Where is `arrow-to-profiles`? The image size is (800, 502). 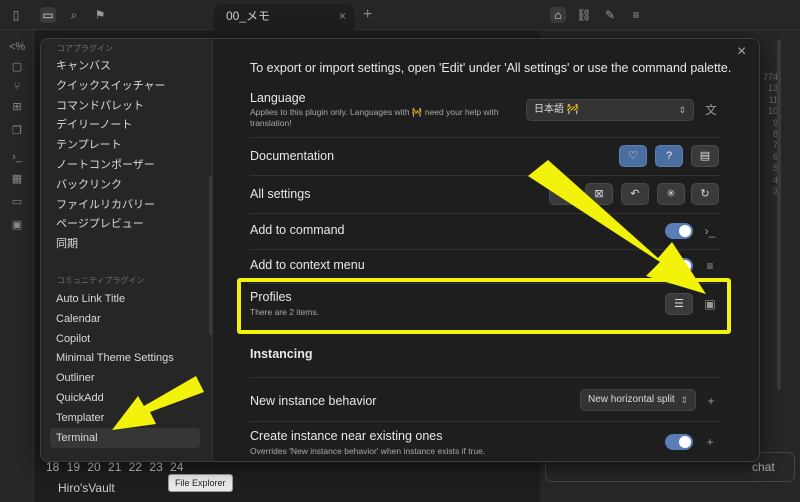 arrow-to-profiles is located at coordinates (617, 227).